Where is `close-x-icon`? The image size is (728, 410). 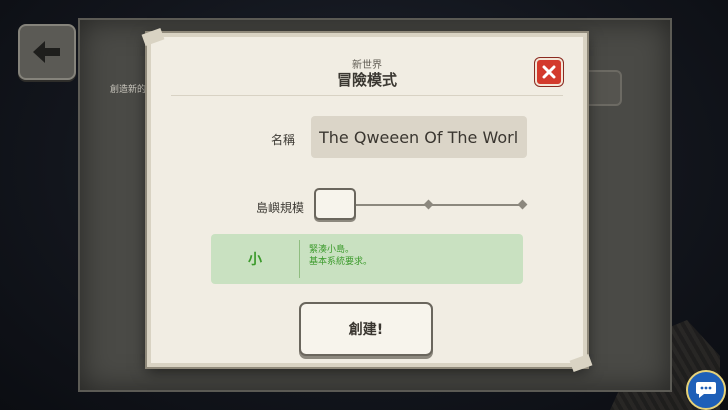 close-x-icon is located at coordinates (549, 72).